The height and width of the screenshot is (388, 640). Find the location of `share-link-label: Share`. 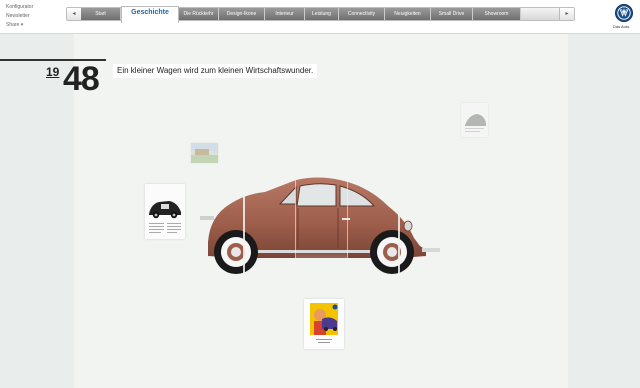

share-link-label: Share is located at coordinates (13, 25).